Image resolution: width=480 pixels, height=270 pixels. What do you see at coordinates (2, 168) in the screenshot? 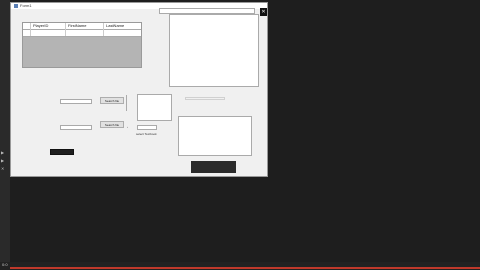
I see `close-icon: ✕` at bounding box center [2, 168].